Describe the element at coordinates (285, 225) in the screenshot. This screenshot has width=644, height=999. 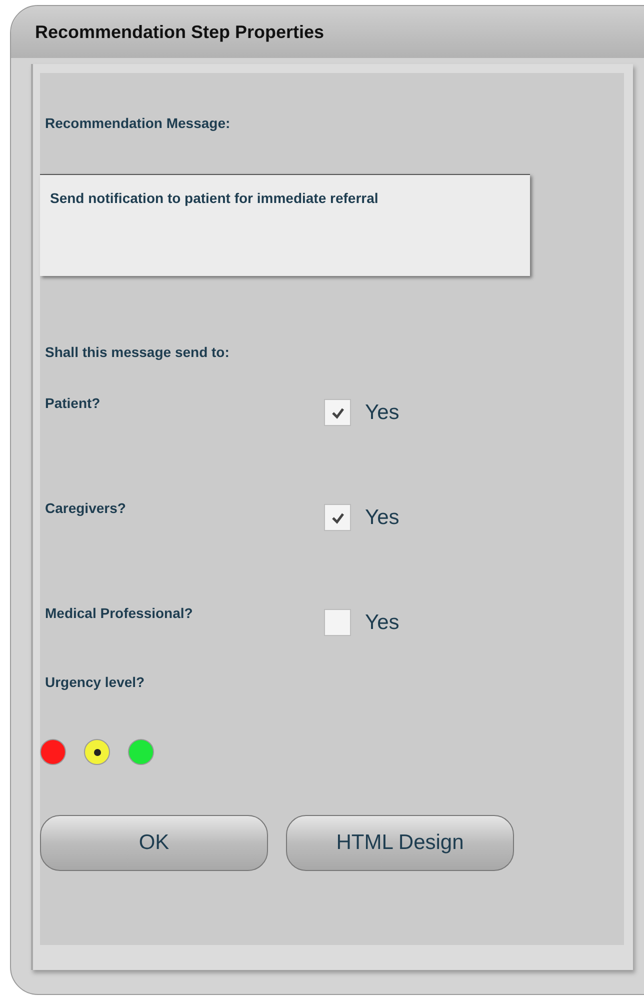
I see `message-field: Send notification to patient for immediate referral` at that location.